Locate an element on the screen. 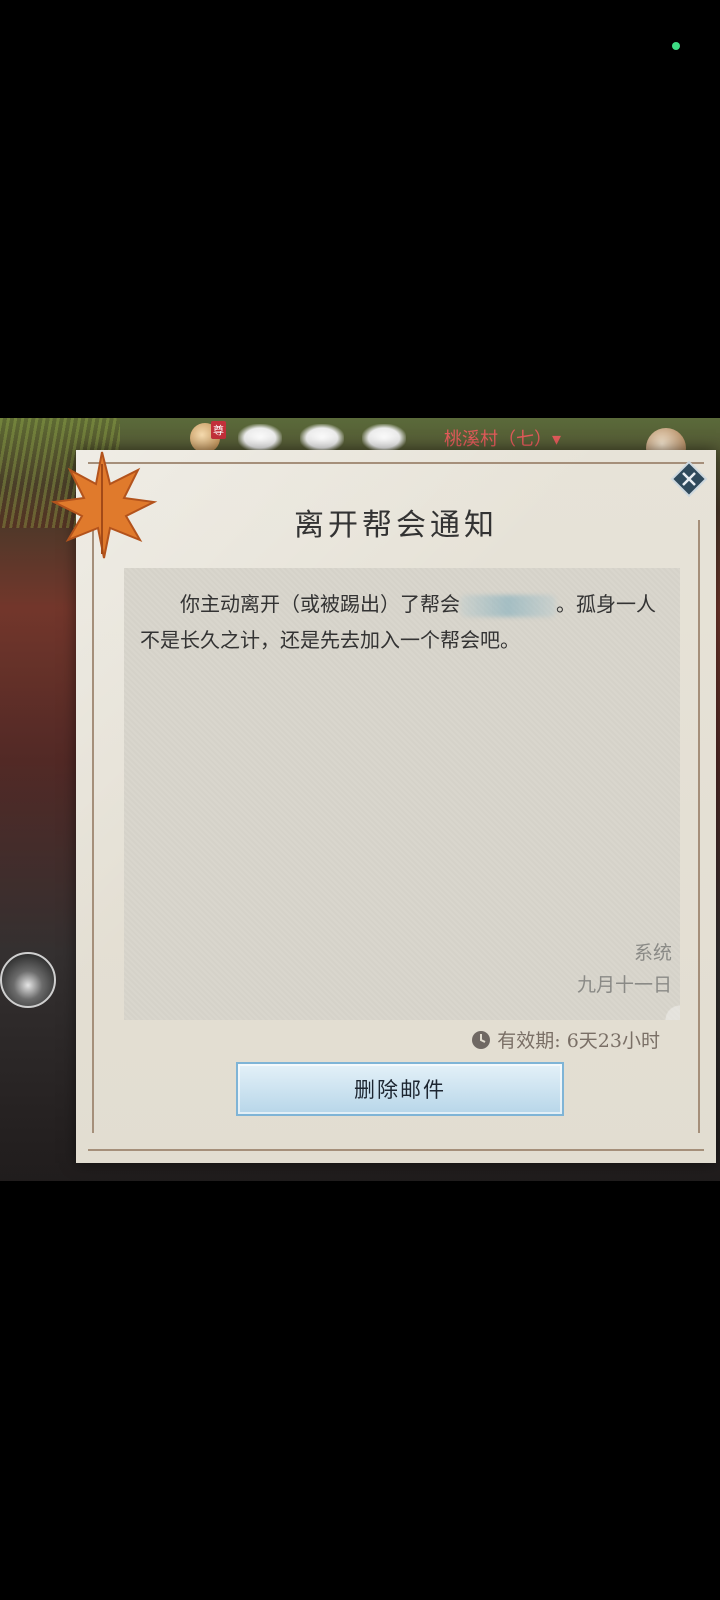 This screenshot has width=720, height=1600. close-button is located at coordinates (689, 479).